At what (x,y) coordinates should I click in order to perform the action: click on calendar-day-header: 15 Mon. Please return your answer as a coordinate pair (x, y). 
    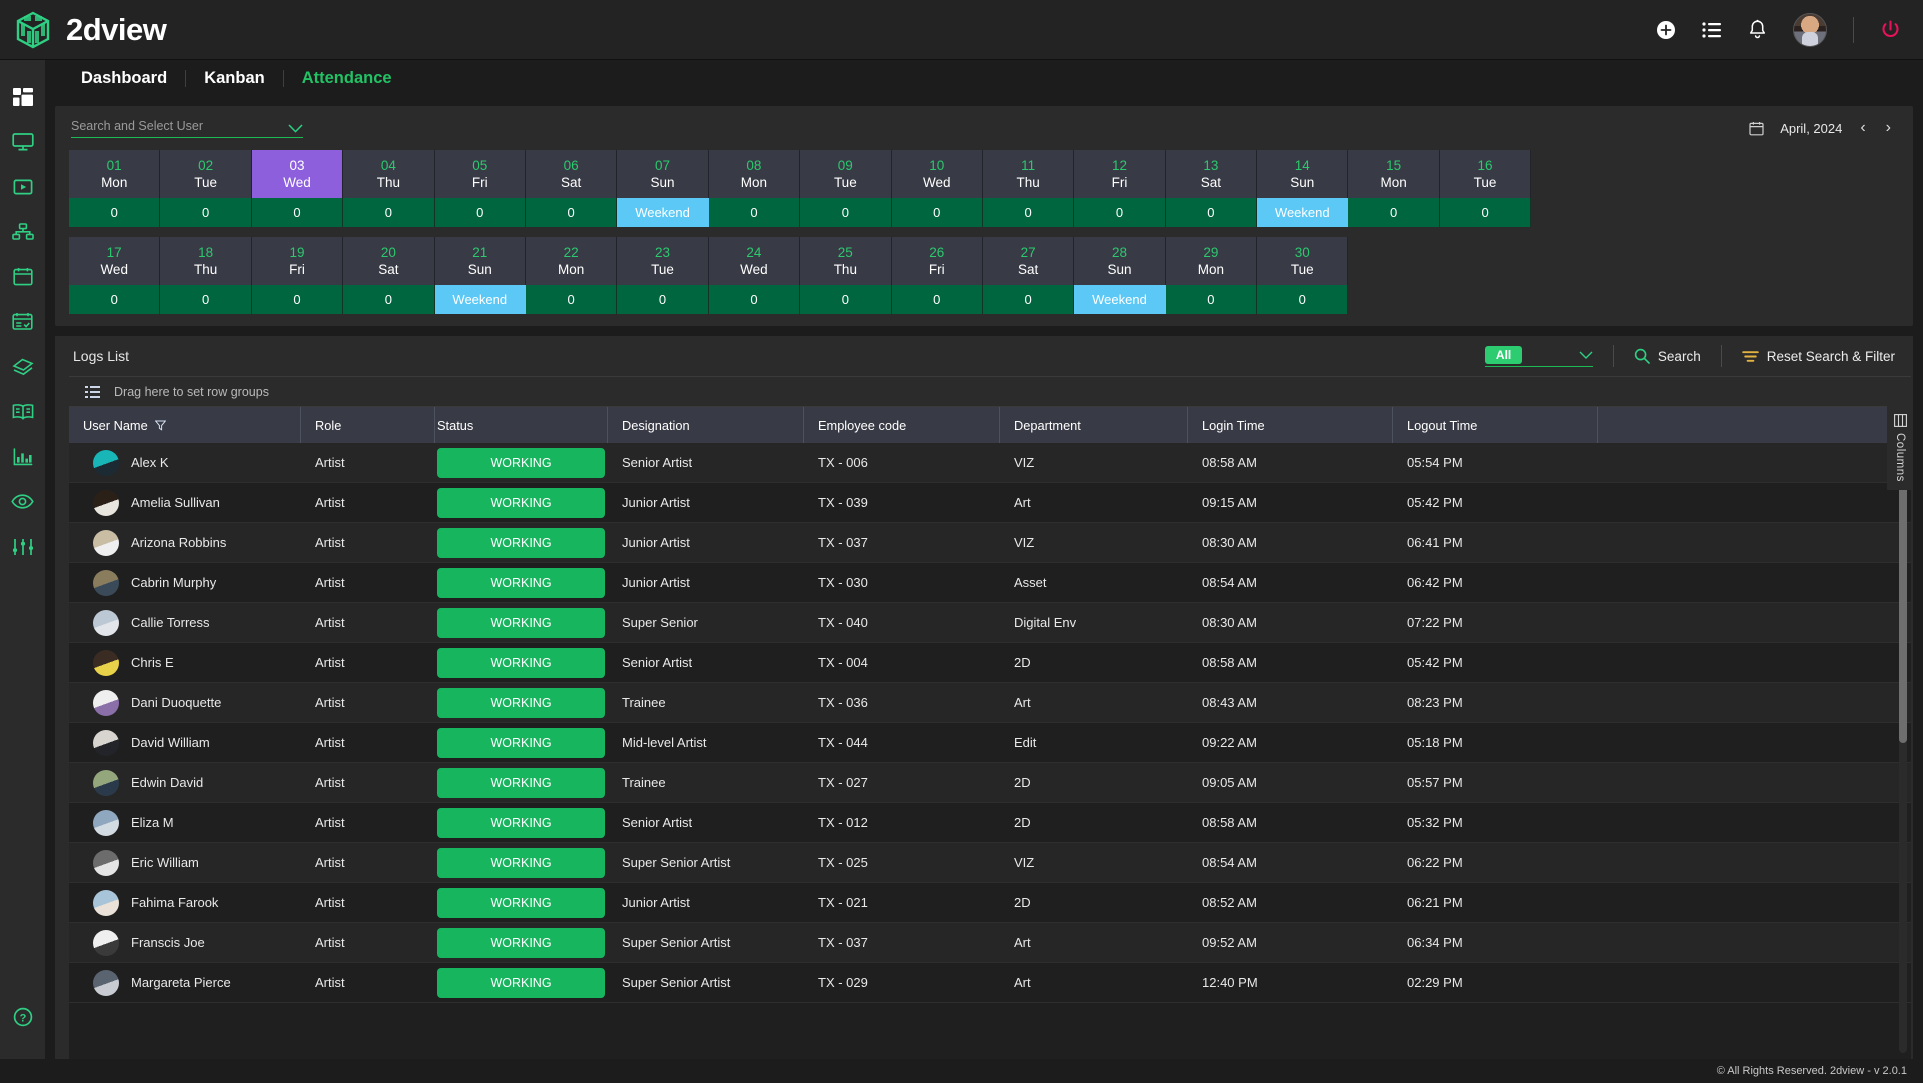
    Looking at the image, I should click on (1394, 174).